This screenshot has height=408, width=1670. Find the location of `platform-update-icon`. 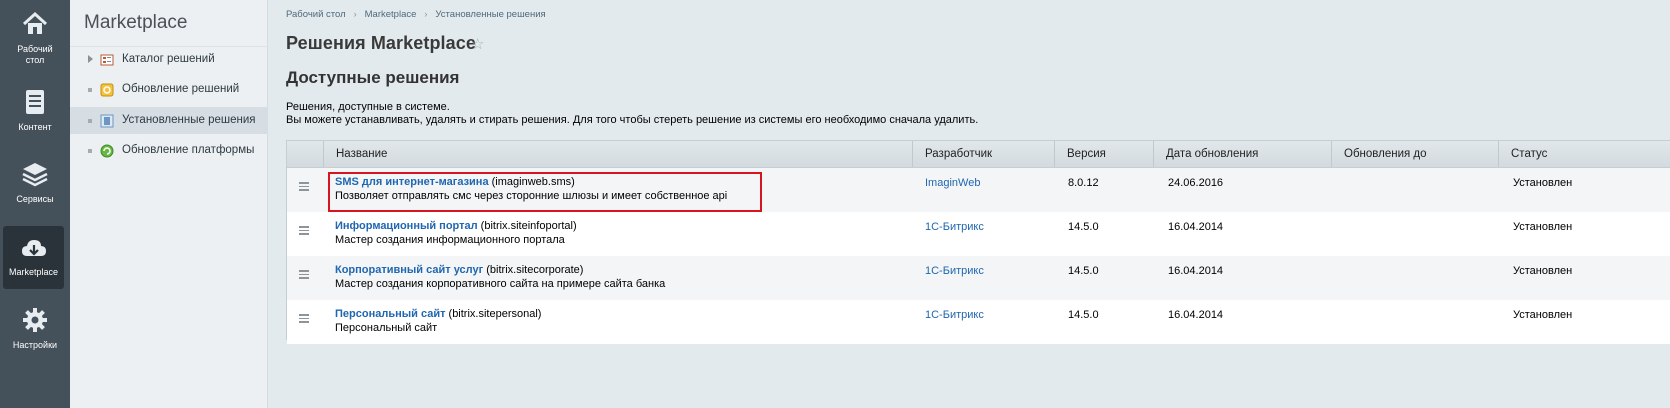

platform-update-icon is located at coordinates (107, 151).